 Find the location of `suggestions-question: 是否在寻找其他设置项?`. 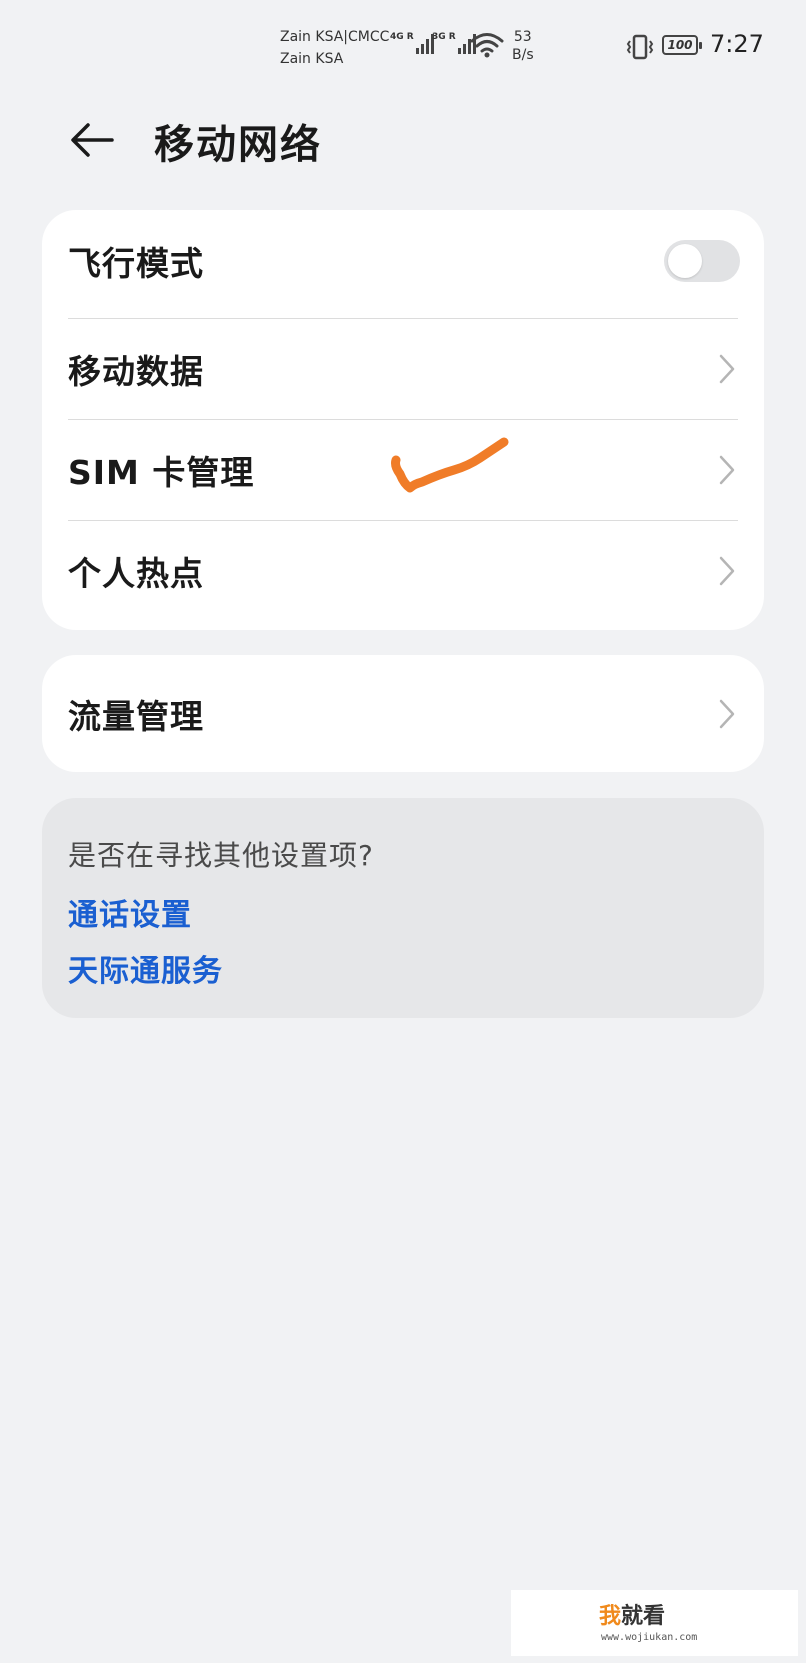

suggestions-question: 是否在寻找其他设置项? is located at coordinates (221, 855).